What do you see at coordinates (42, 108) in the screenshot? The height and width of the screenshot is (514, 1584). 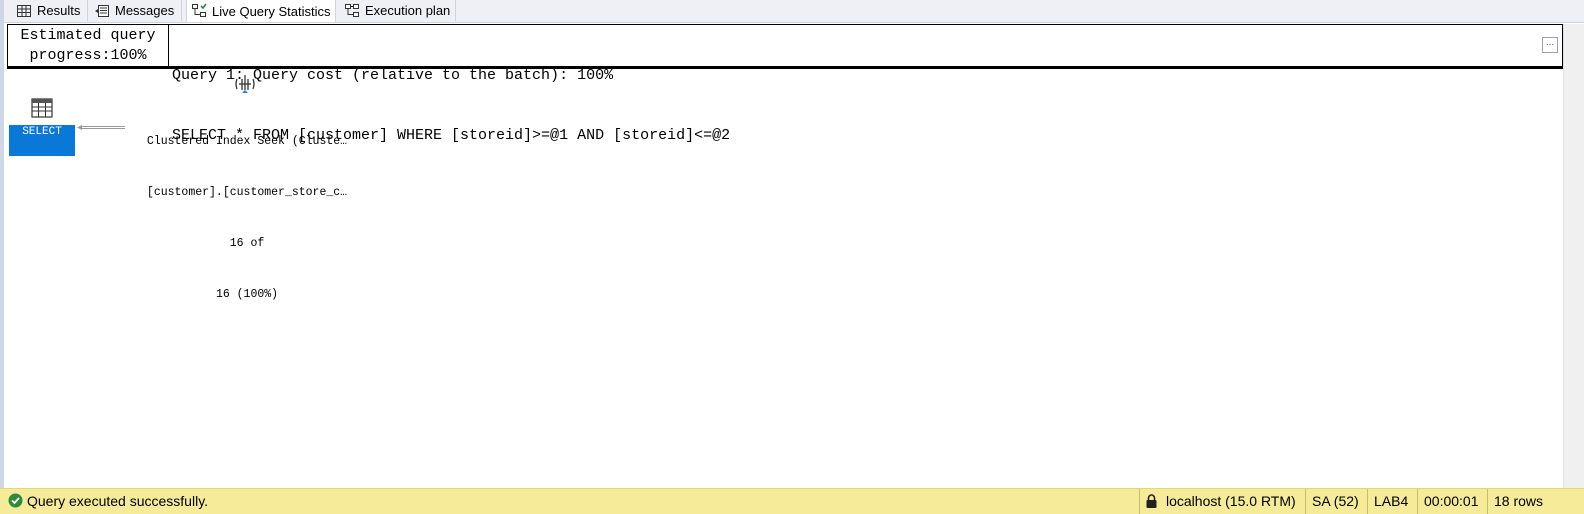 I see `select-operator-icon` at bounding box center [42, 108].